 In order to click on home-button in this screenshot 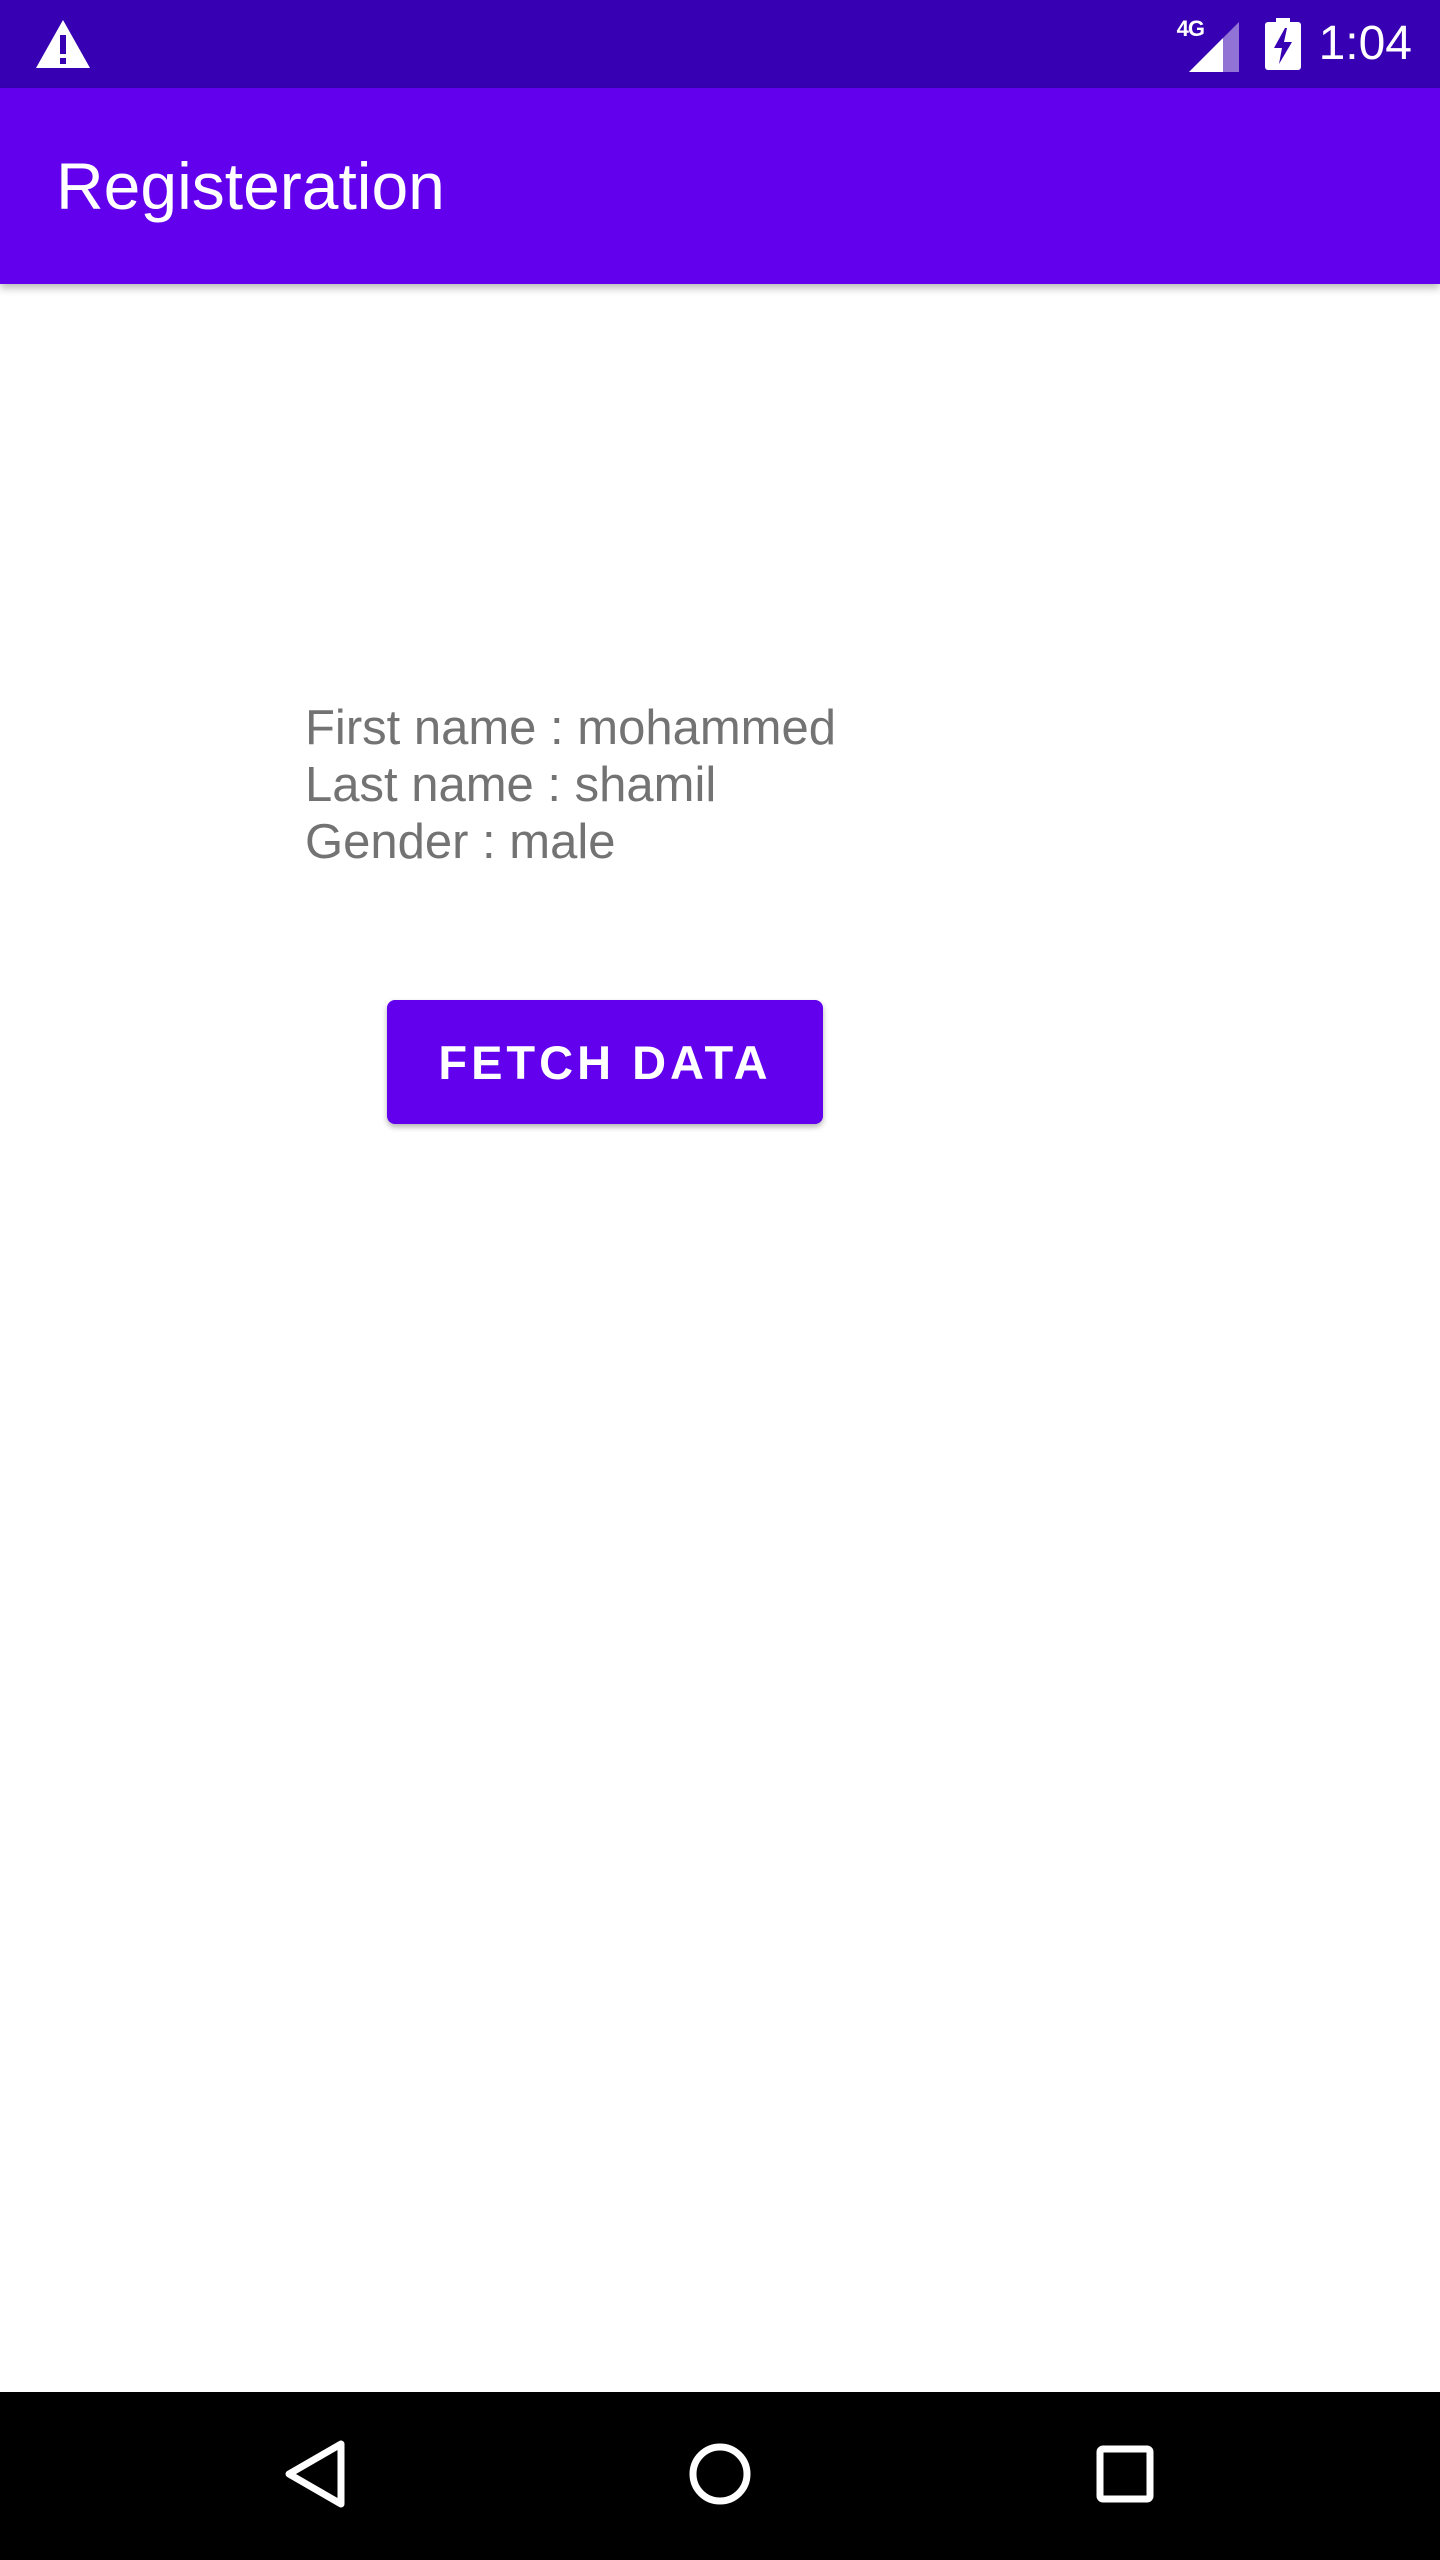, I will do `click(720, 2476)`.